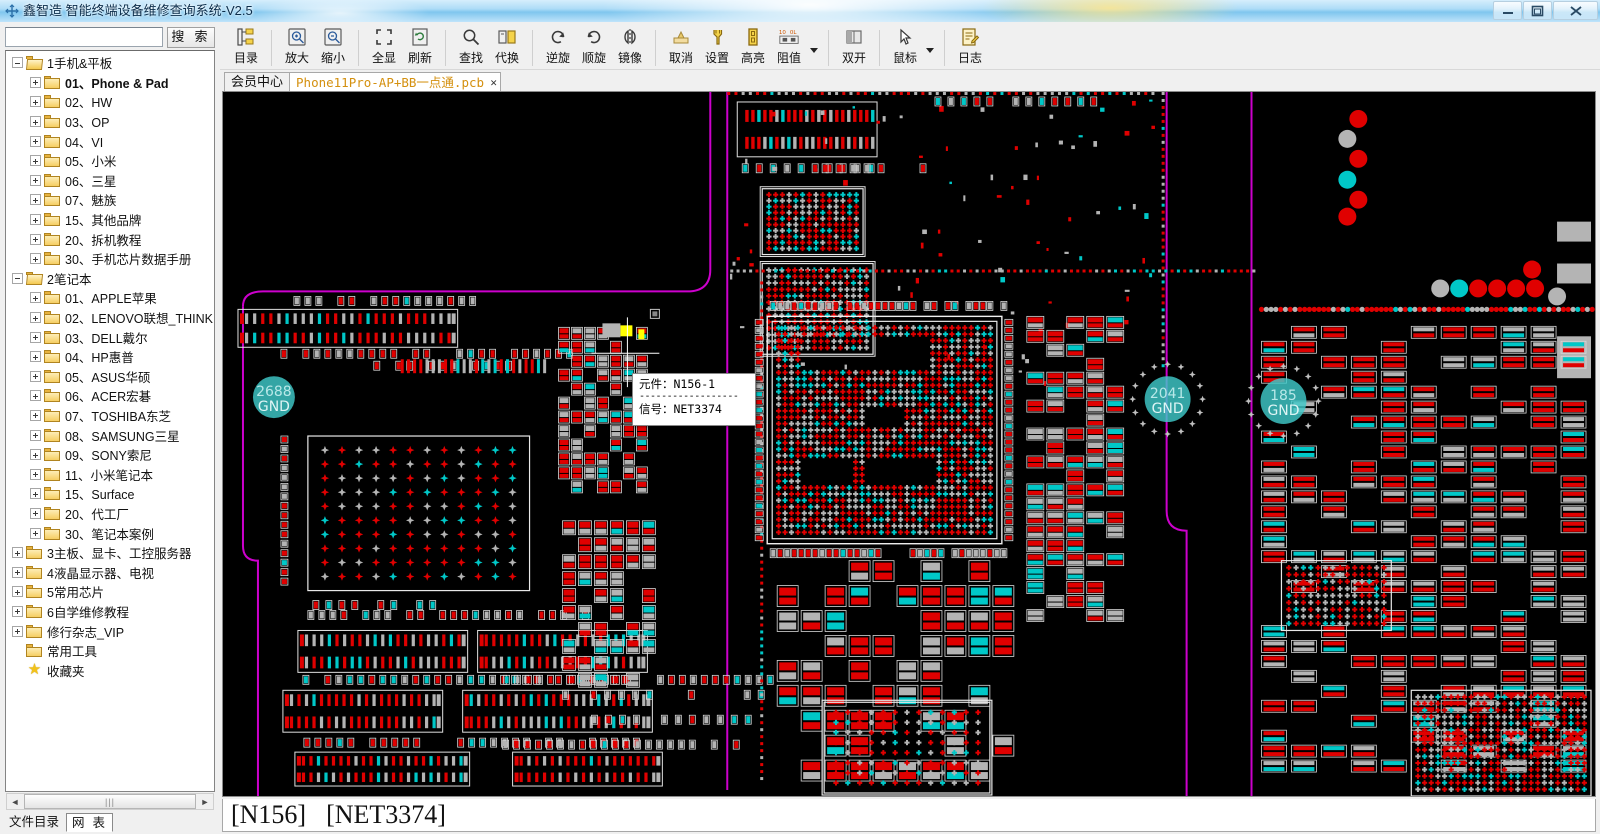  What do you see at coordinates (110, 416) in the screenshot?
I see `tree-item: 07、TOSHIBA东芝` at bounding box center [110, 416].